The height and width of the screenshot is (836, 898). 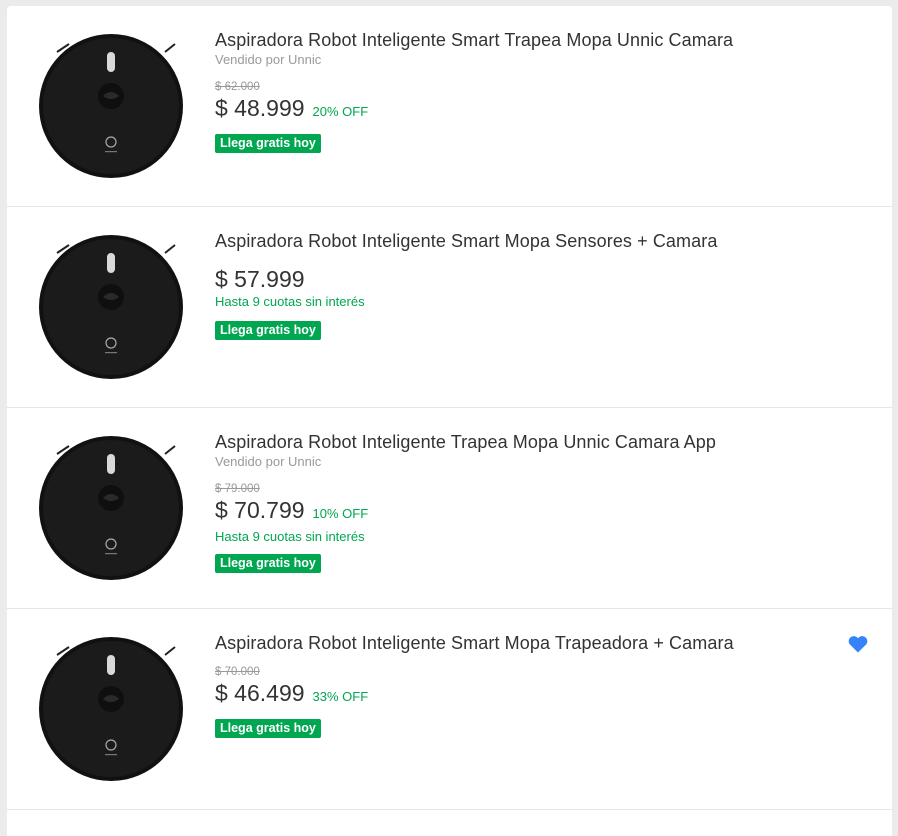 What do you see at coordinates (237, 672) in the screenshot?
I see `original-price: $ 70.000` at bounding box center [237, 672].